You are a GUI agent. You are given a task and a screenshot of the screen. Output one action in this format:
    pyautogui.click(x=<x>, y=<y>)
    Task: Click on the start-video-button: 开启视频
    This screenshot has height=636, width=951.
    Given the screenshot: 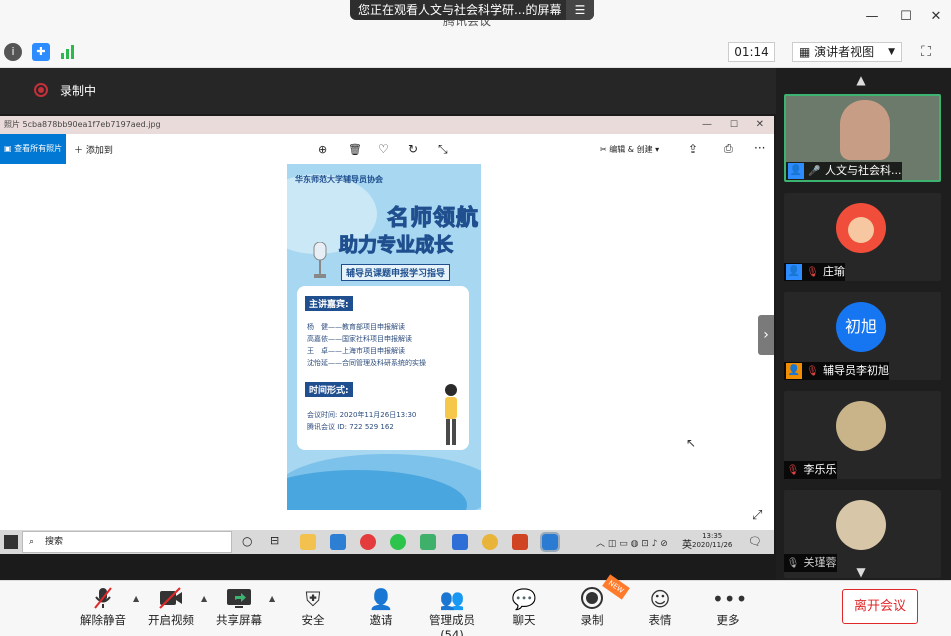 What is the action you would take?
    pyautogui.click(x=171, y=607)
    